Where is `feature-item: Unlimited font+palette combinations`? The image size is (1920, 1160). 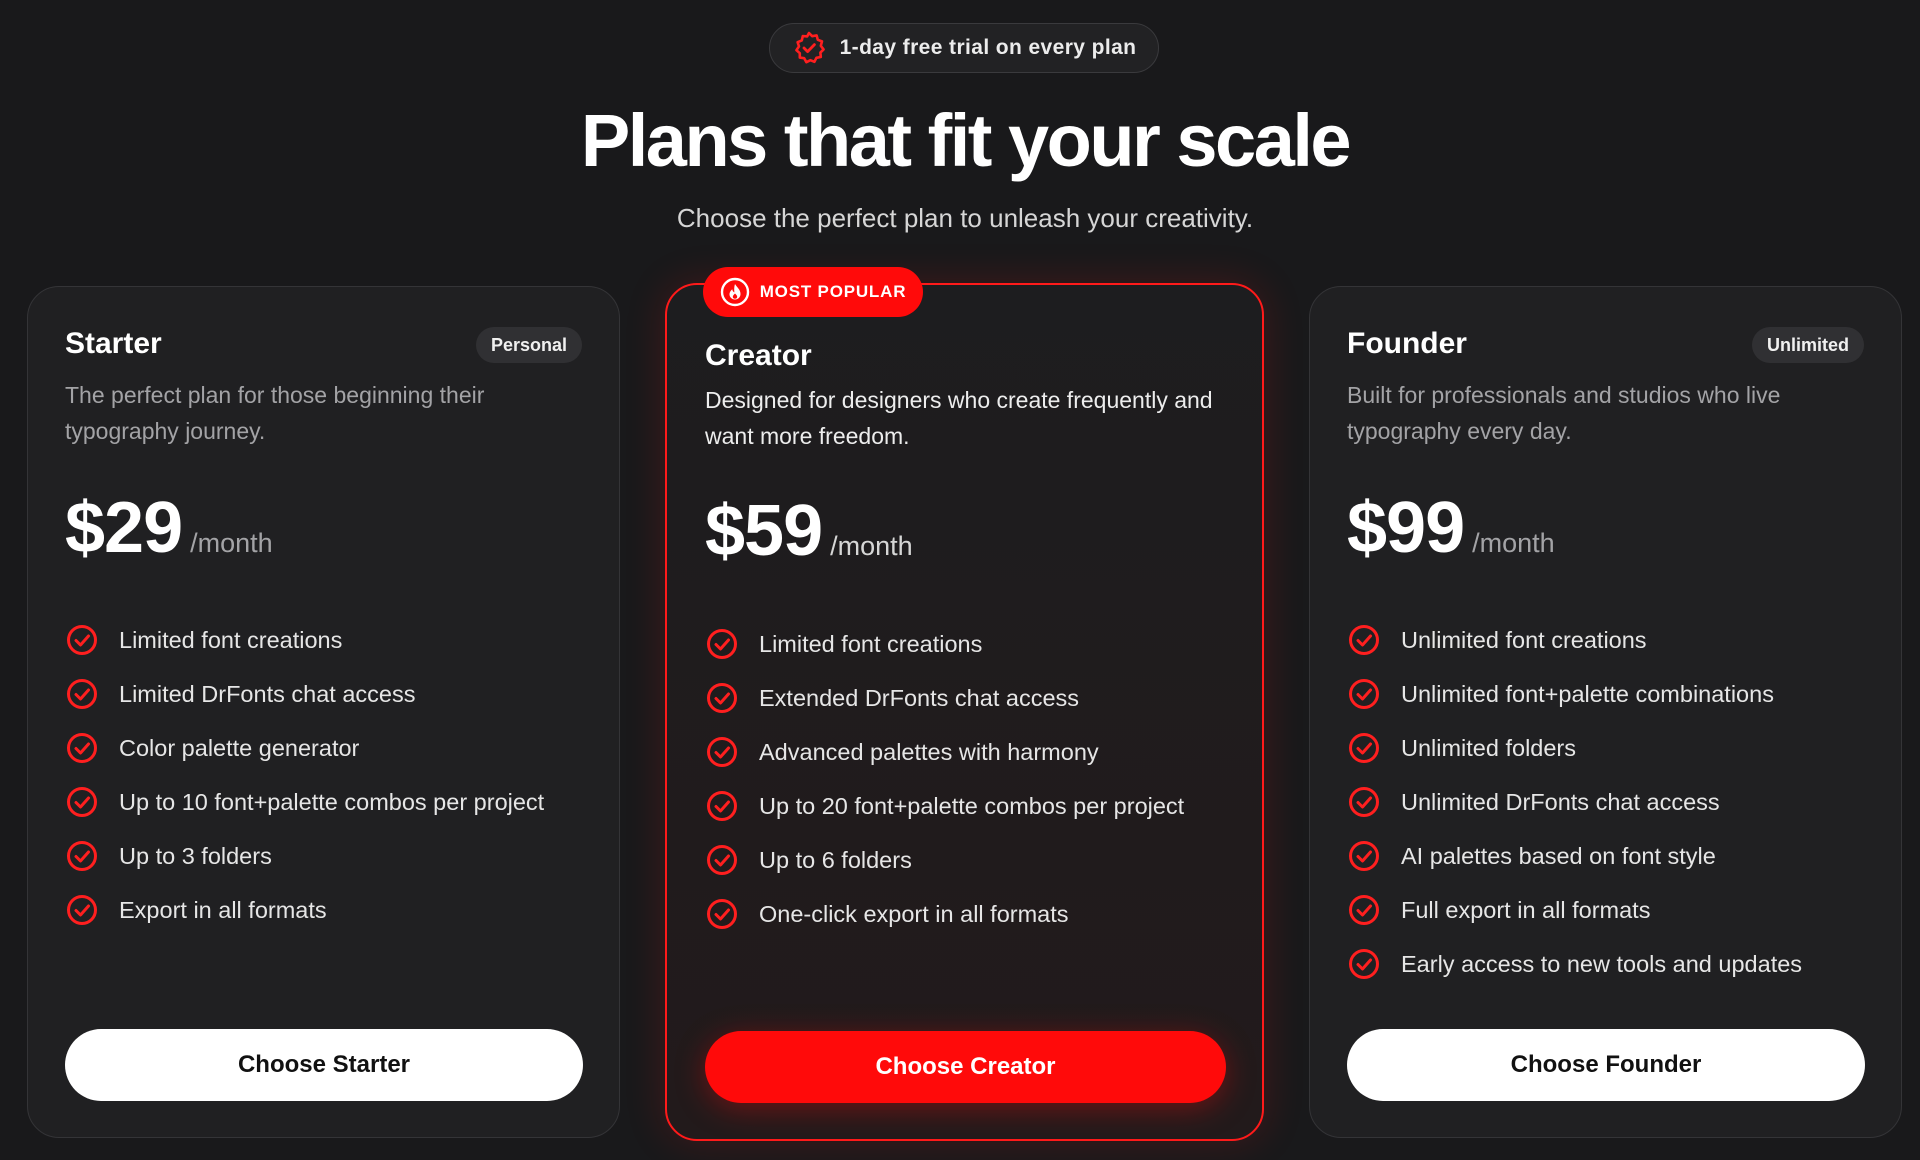 feature-item: Unlimited font+palette combinations is located at coordinates (1574, 694).